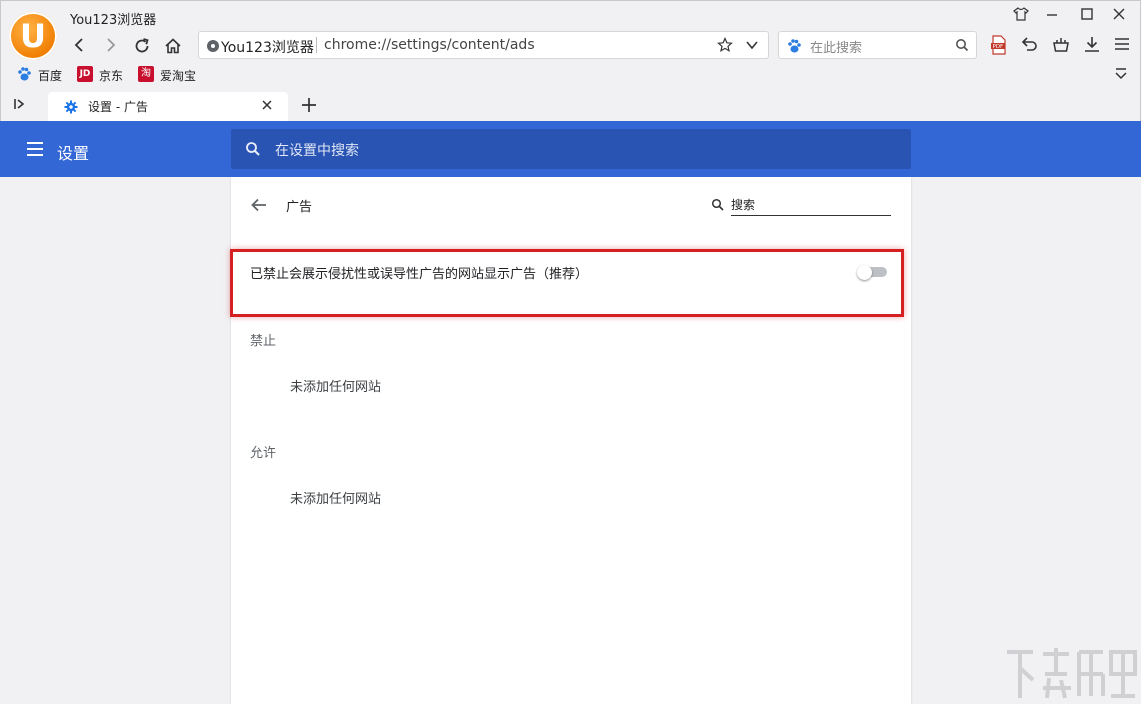 Image resolution: width=1141 pixels, height=704 pixels. Describe the element at coordinates (71, 109) in the screenshot. I see `settings-gear-icon` at that location.